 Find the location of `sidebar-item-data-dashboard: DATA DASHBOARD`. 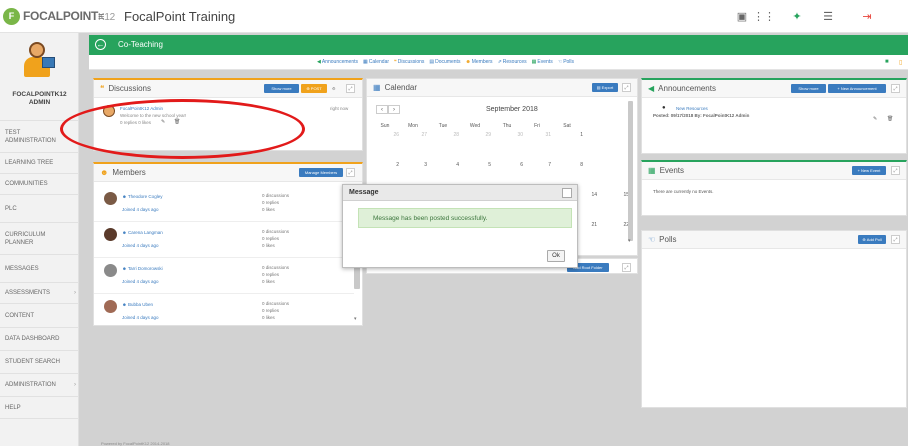

sidebar-item-data-dashboard: DATA DASHBOARD is located at coordinates (39, 338).